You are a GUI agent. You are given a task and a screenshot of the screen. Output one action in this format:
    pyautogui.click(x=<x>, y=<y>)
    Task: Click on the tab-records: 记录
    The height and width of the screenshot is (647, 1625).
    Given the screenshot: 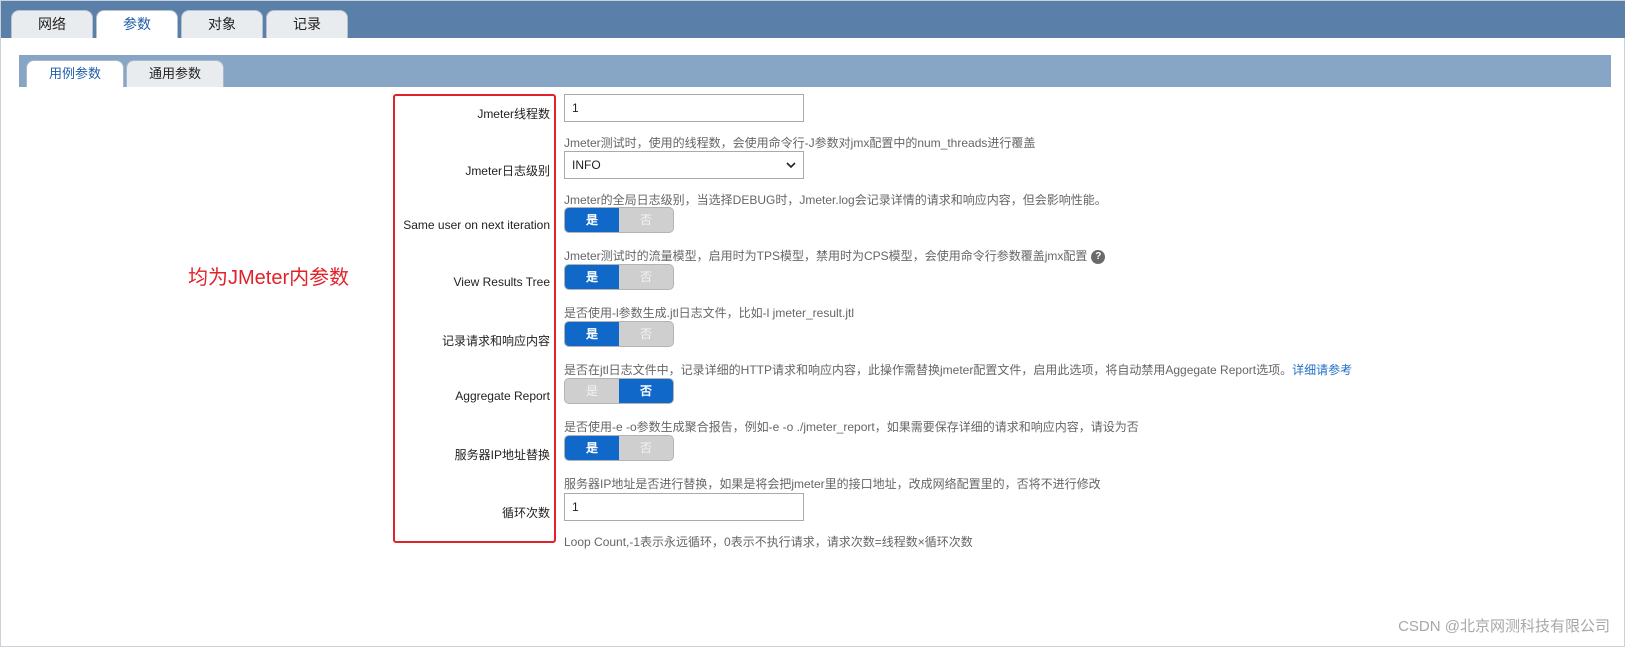 What is the action you would take?
    pyautogui.click(x=307, y=24)
    